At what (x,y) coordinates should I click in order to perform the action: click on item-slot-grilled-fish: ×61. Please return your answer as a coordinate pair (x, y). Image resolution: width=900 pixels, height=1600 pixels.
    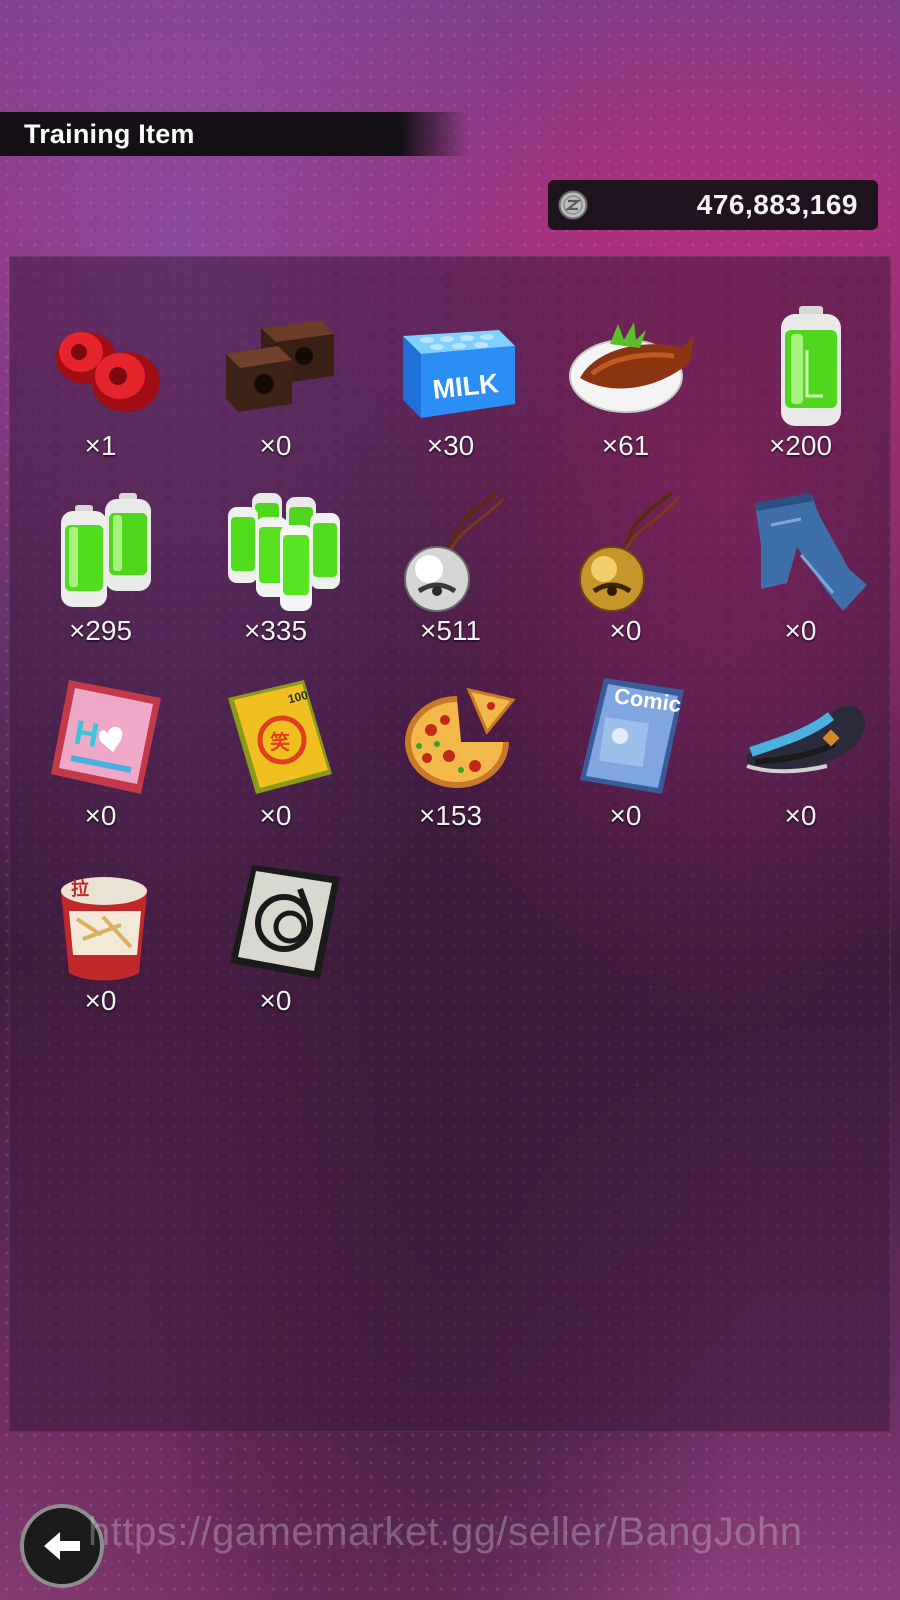
    Looking at the image, I should click on (625, 392).